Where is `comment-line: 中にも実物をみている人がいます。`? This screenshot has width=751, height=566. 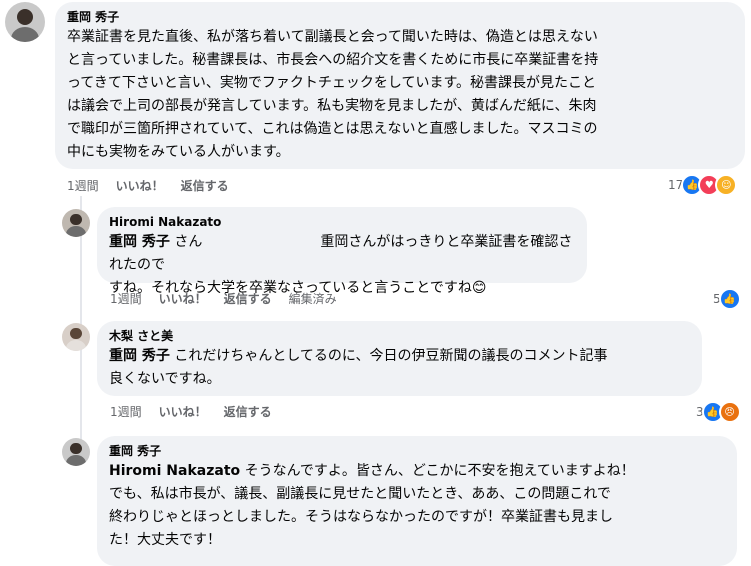 comment-line: 中にも実物をみている人がいます。 is located at coordinates (178, 152).